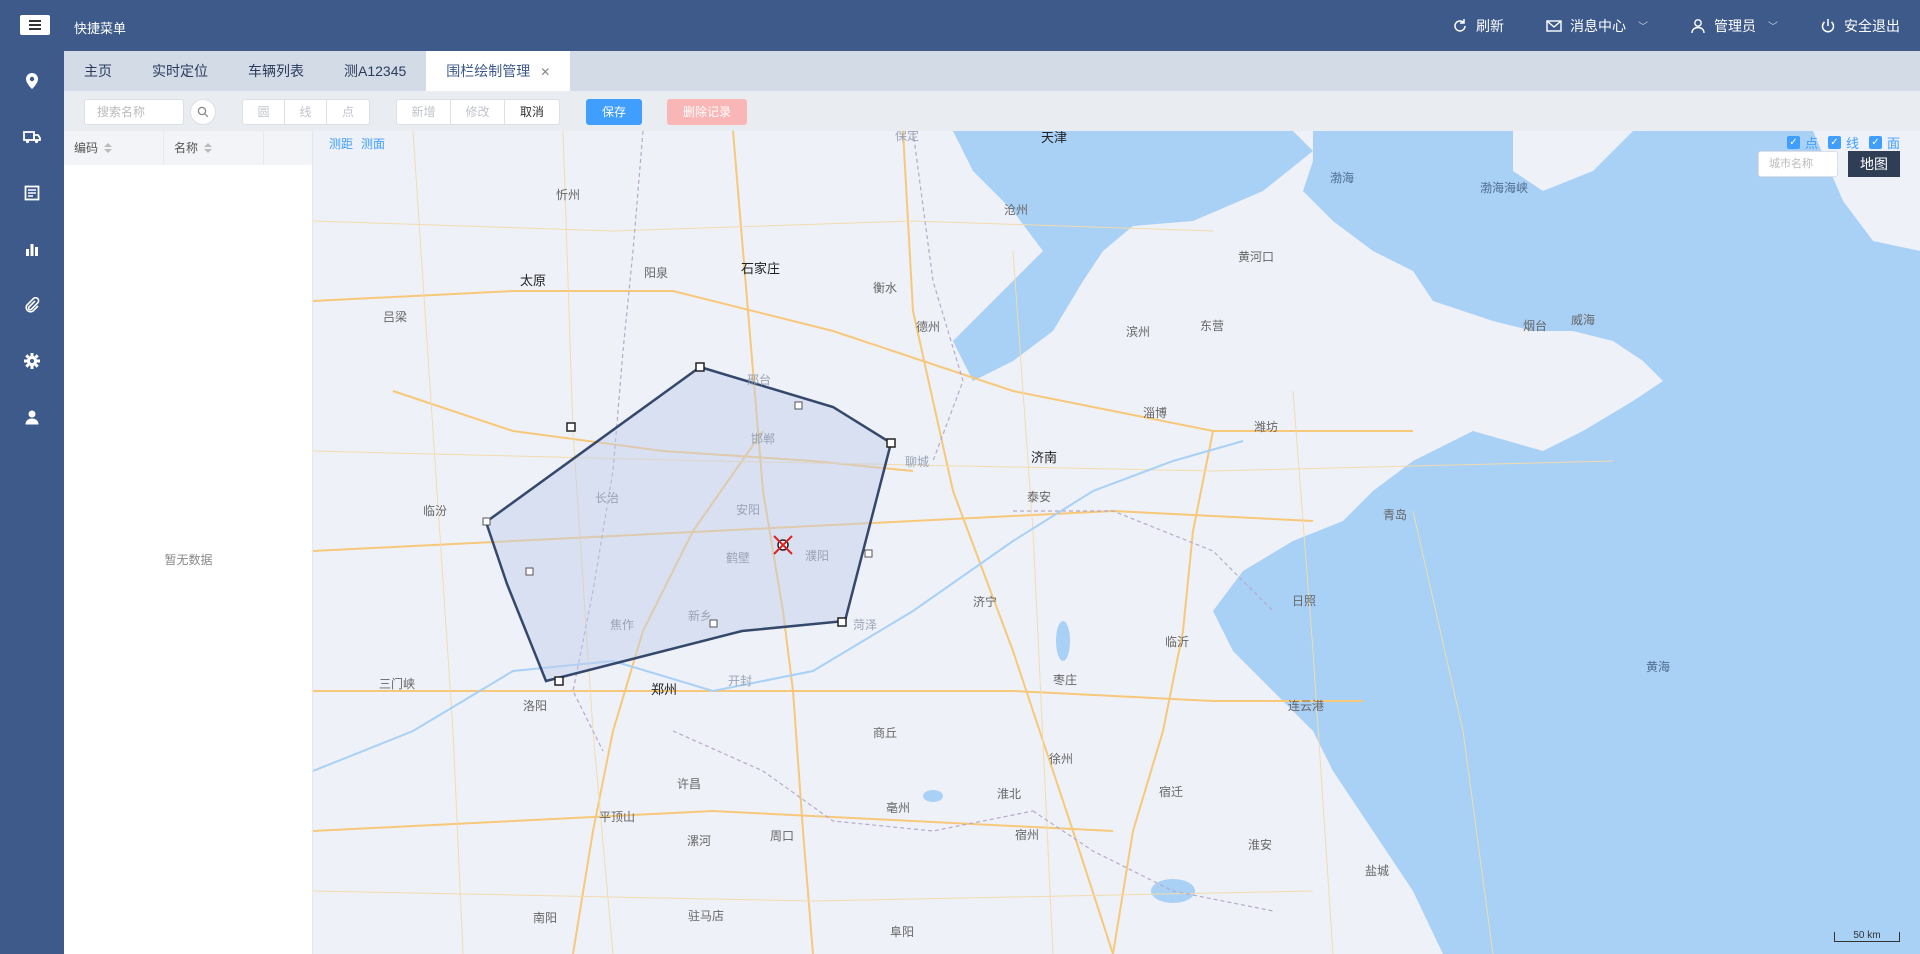 The image size is (1920, 954). Describe the element at coordinates (992, 111) in the screenshot. I see `toolbar: 圆 线 点 新增 修改 取消 保存 删除记录` at that location.